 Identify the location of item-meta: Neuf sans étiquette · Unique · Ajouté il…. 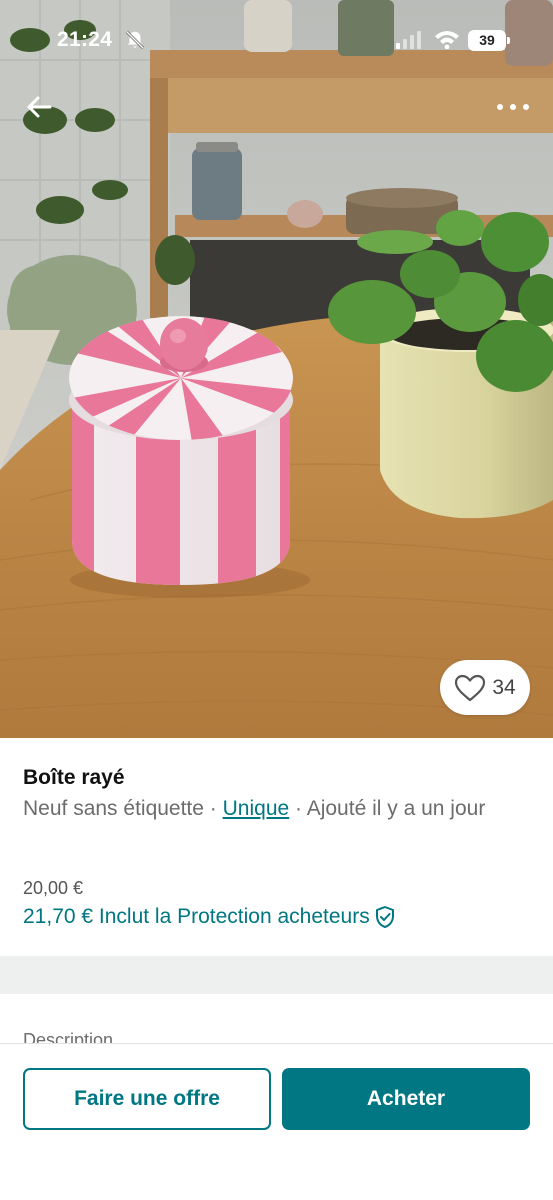
(273, 808).